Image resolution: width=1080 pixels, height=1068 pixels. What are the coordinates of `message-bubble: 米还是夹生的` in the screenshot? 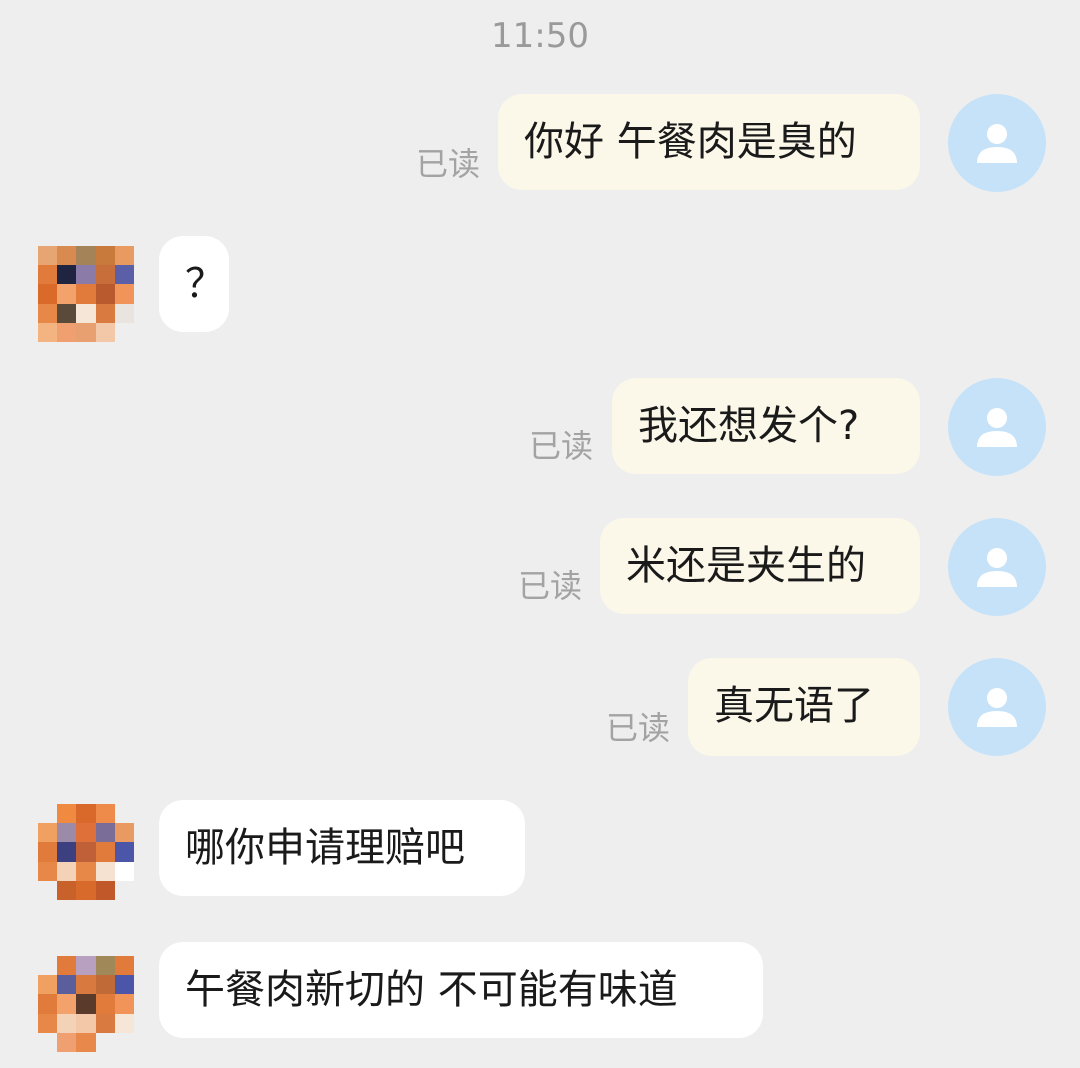 It's located at (760, 566).